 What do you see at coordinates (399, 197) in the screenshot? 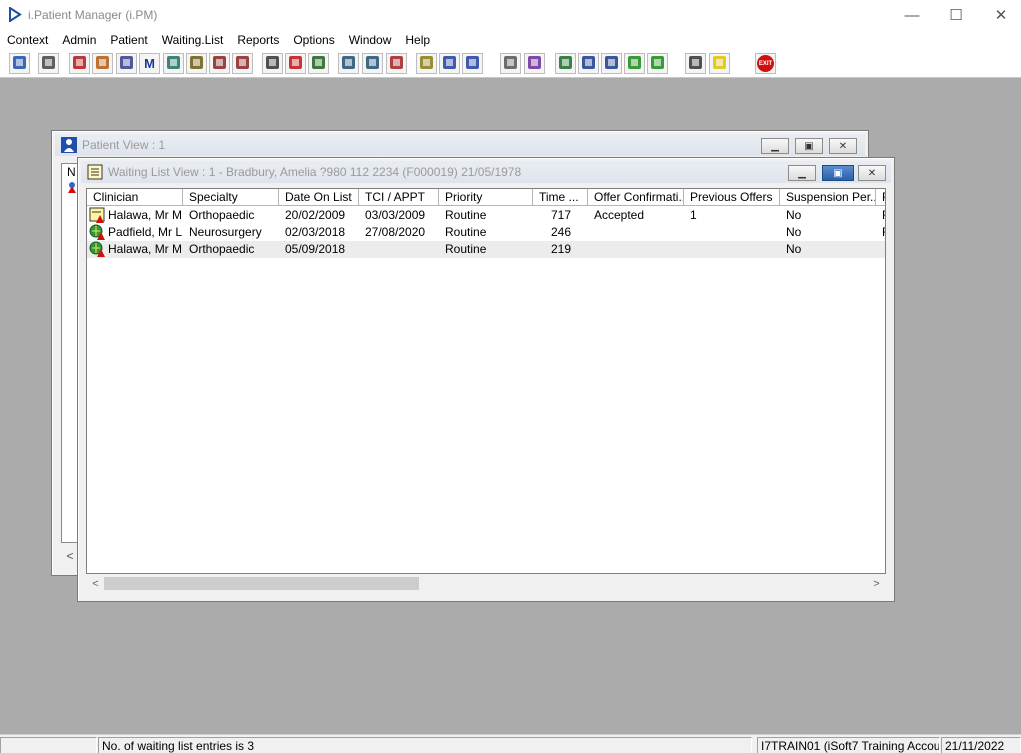
I see `column-header-3: TCI / APPT` at bounding box center [399, 197].